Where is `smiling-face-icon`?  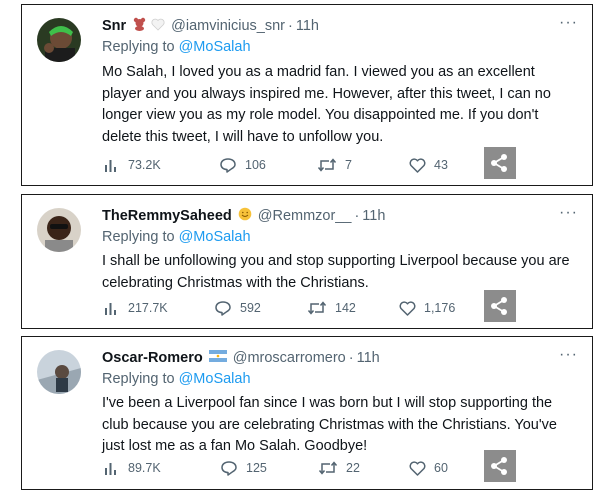 smiling-face-icon is located at coordinates (245, 216).